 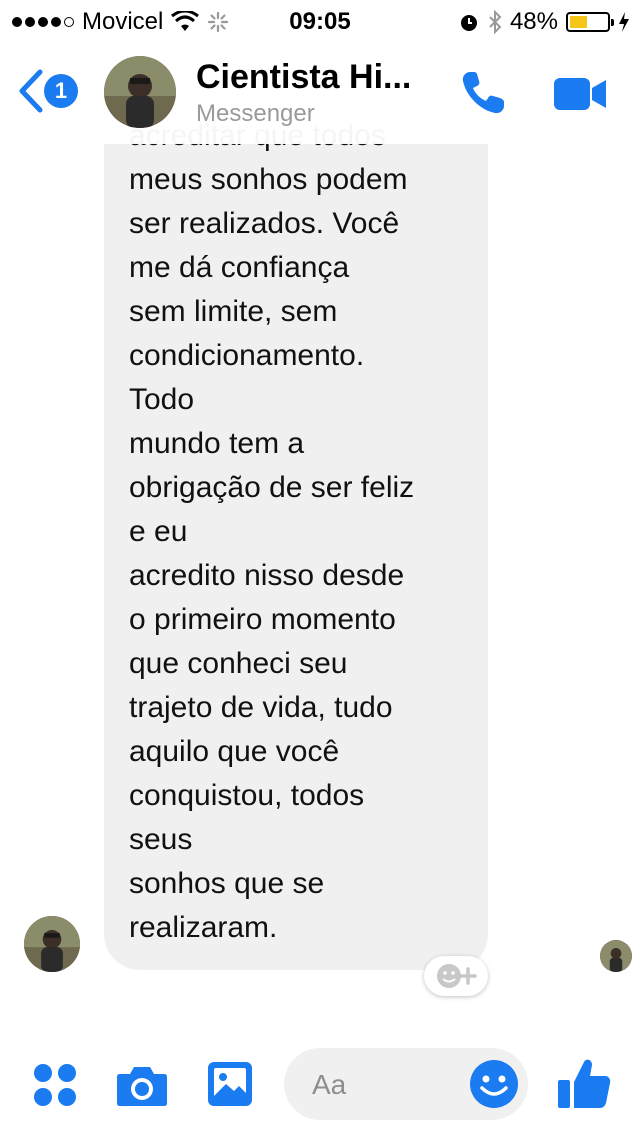 What do you see at coordinates (483, 93) in the screenshot?
I see `phone-icon` at bounding box center [483, 93].